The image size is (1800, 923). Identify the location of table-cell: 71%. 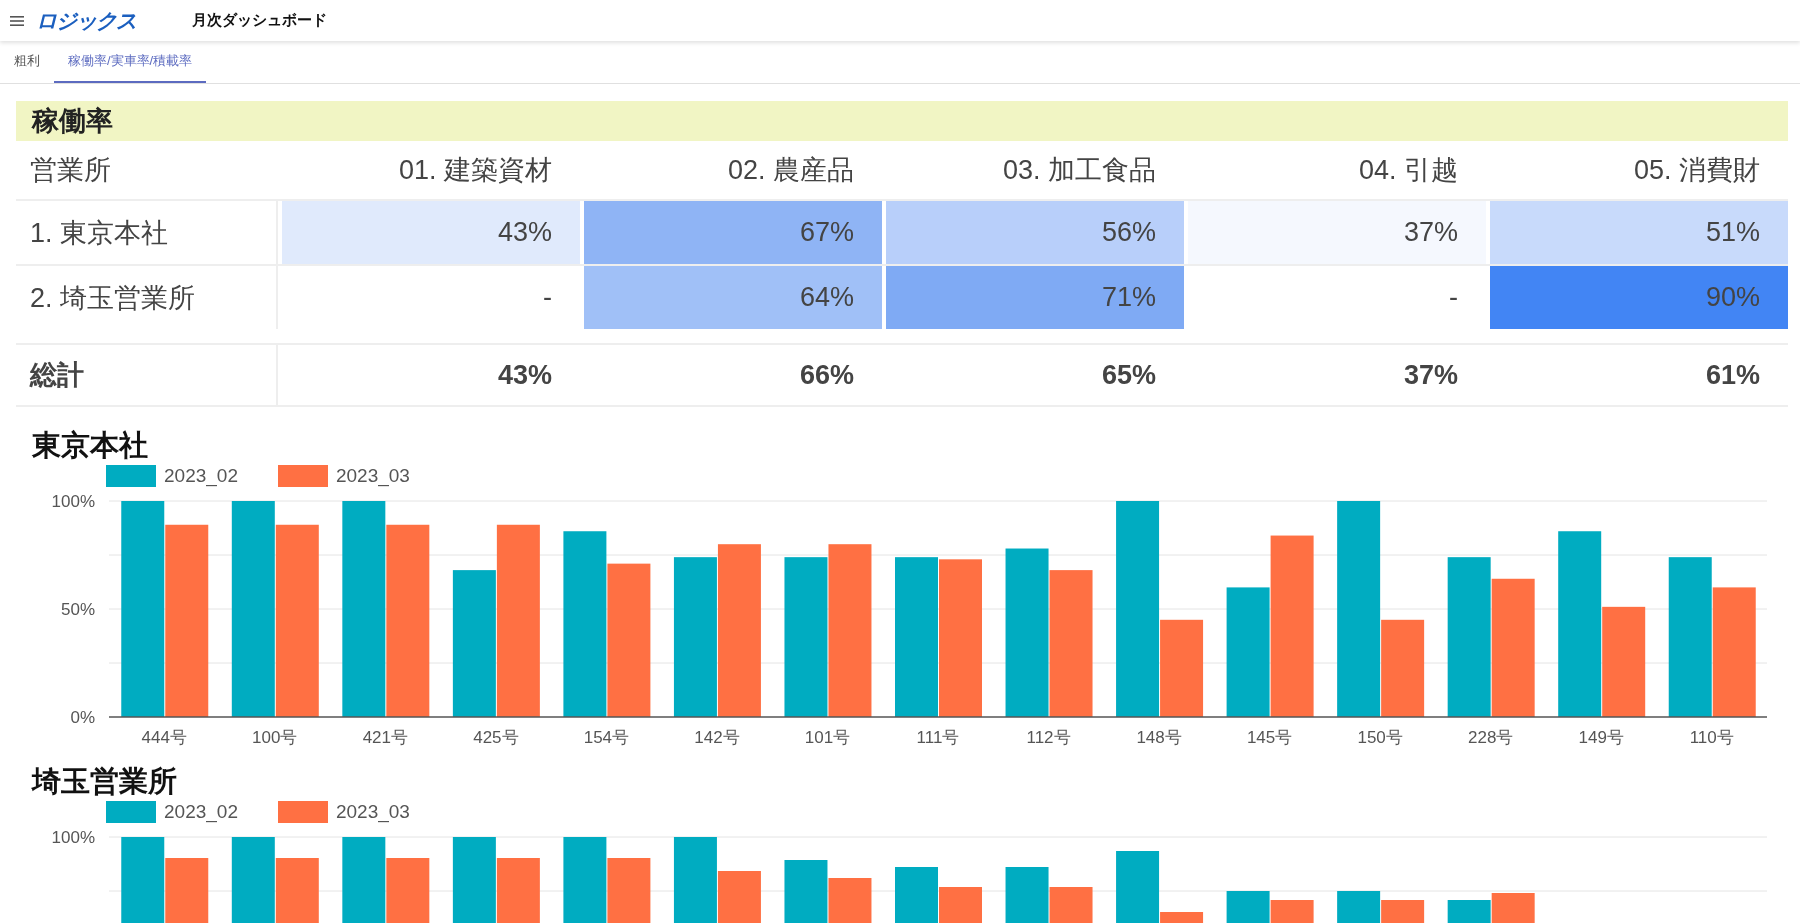
(1035, 297).